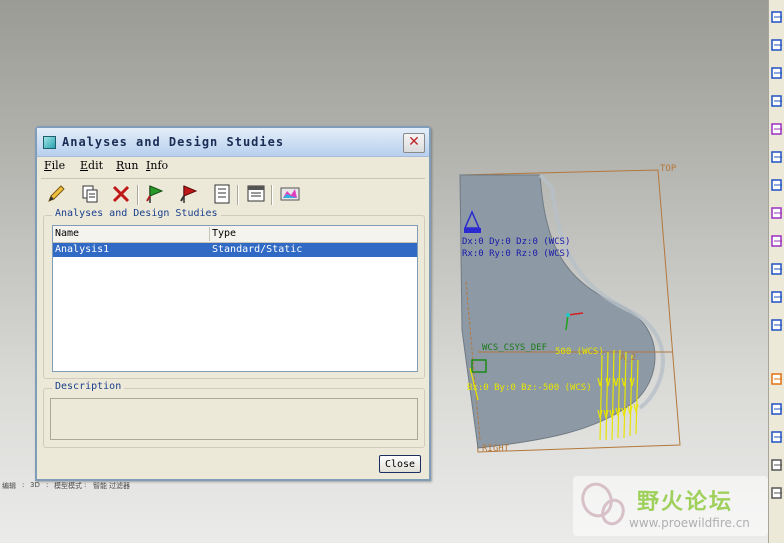  Describe the element at coordinates (235, 298) in the screenshot. I see `studies-list: Name Type Analysis1 Standard/Static` at that location.